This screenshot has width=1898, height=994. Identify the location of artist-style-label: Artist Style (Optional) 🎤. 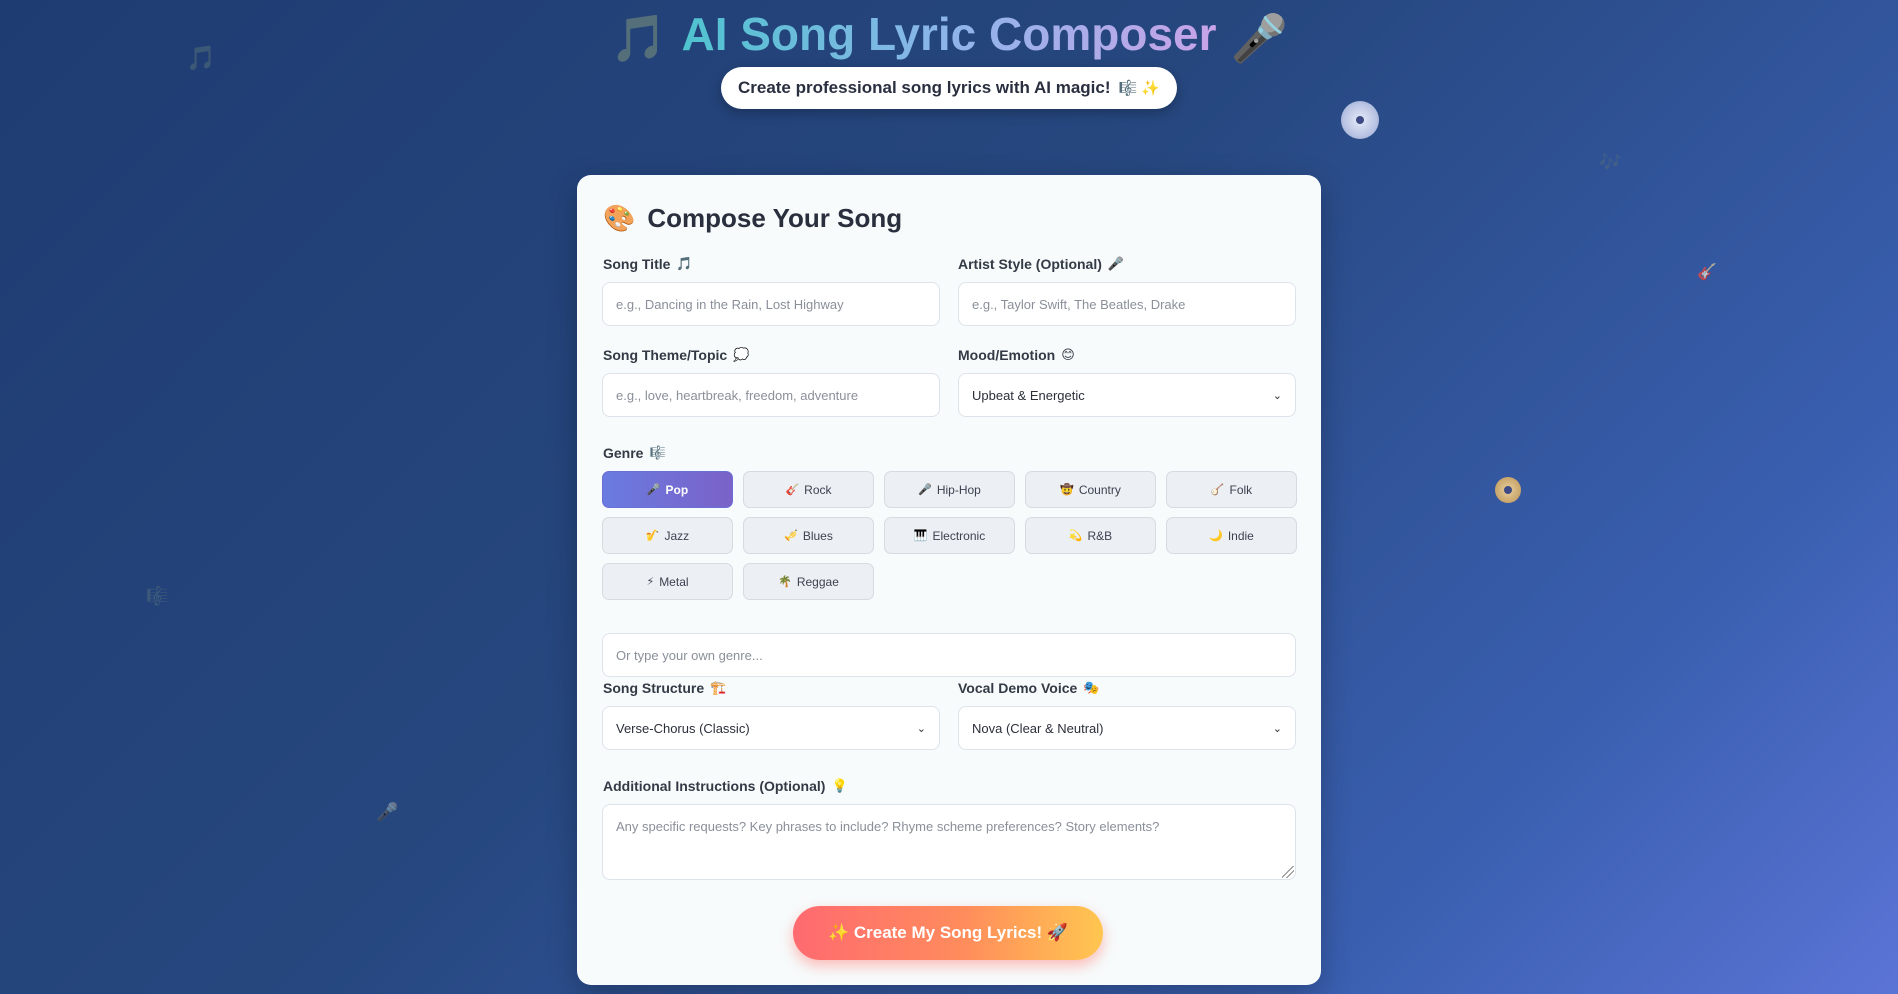
(1041, 264).